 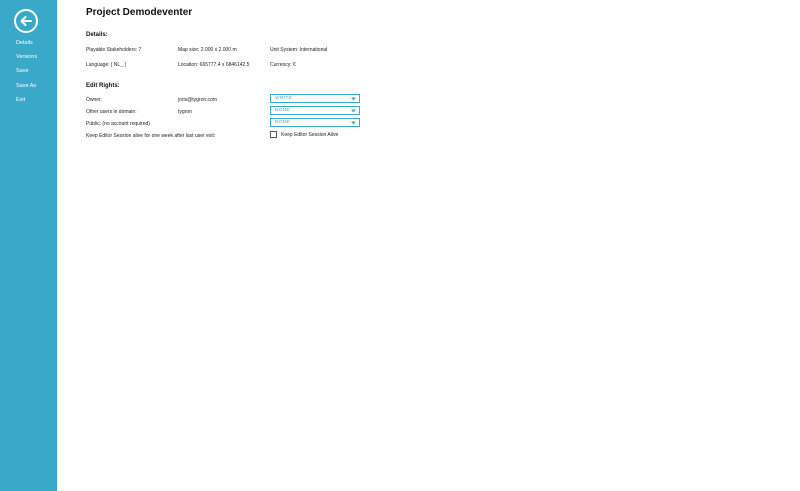 What do you see at coordinates (315, 110) in the screenshot?
I see `domain-rights-select: NONE` at bounding box center [315, 110].